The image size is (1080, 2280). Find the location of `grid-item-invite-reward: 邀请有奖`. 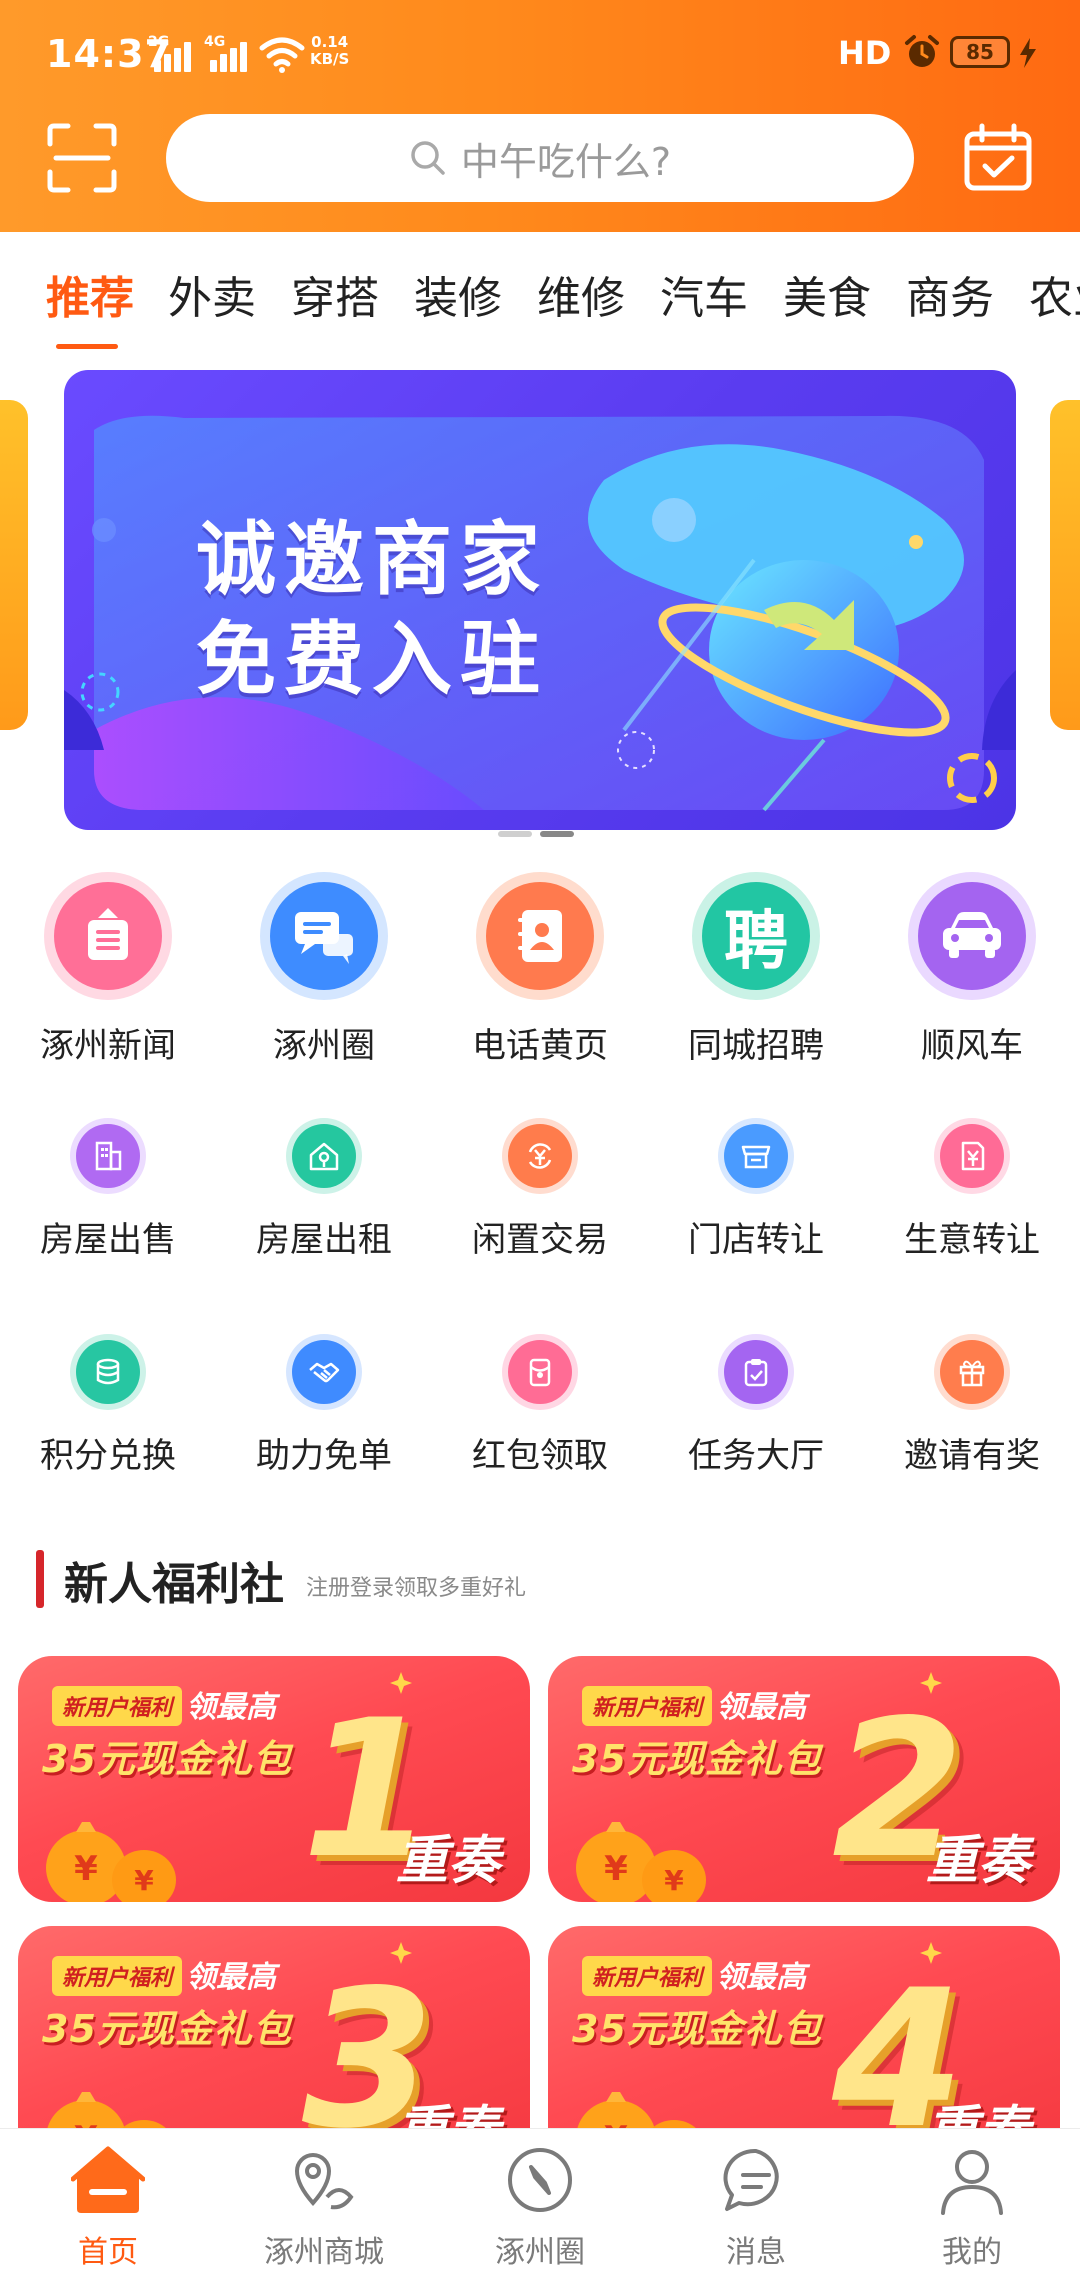

grid-item-invite-reward: 邀请有奖 is located at coordinates (972, 1405).